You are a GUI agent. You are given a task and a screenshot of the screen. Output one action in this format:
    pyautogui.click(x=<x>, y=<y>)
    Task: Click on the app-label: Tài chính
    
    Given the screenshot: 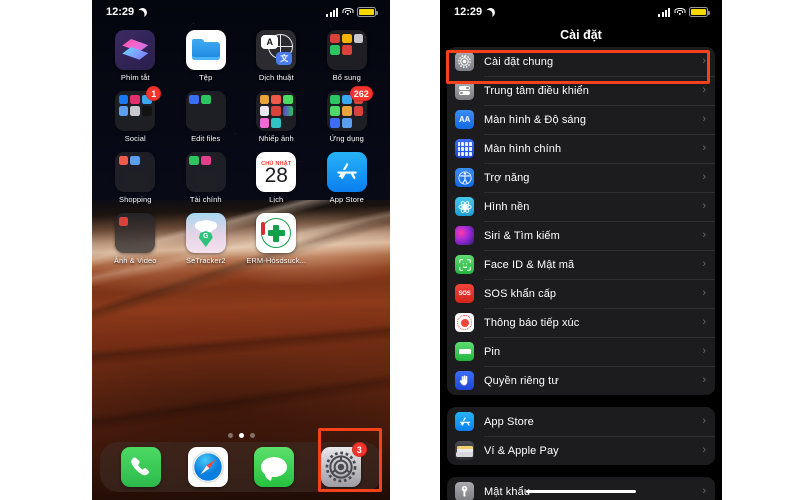 What is the action you would take?
    pyautogui.click(x=205, y=199)
    